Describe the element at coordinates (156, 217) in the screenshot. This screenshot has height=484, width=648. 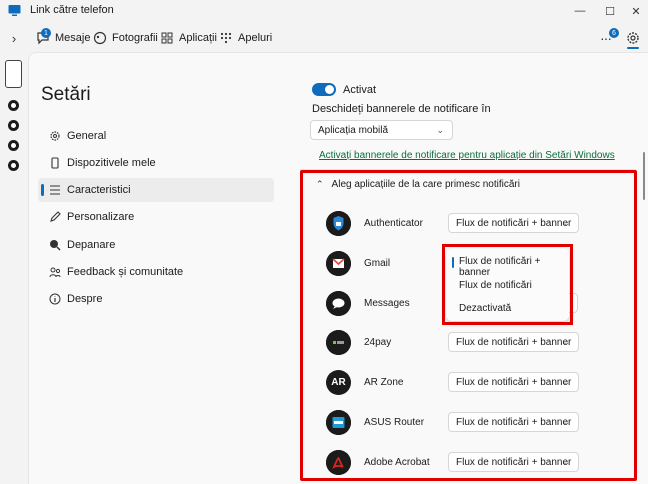
I see `sidebar-item-personalization: Personalizare` at that location.